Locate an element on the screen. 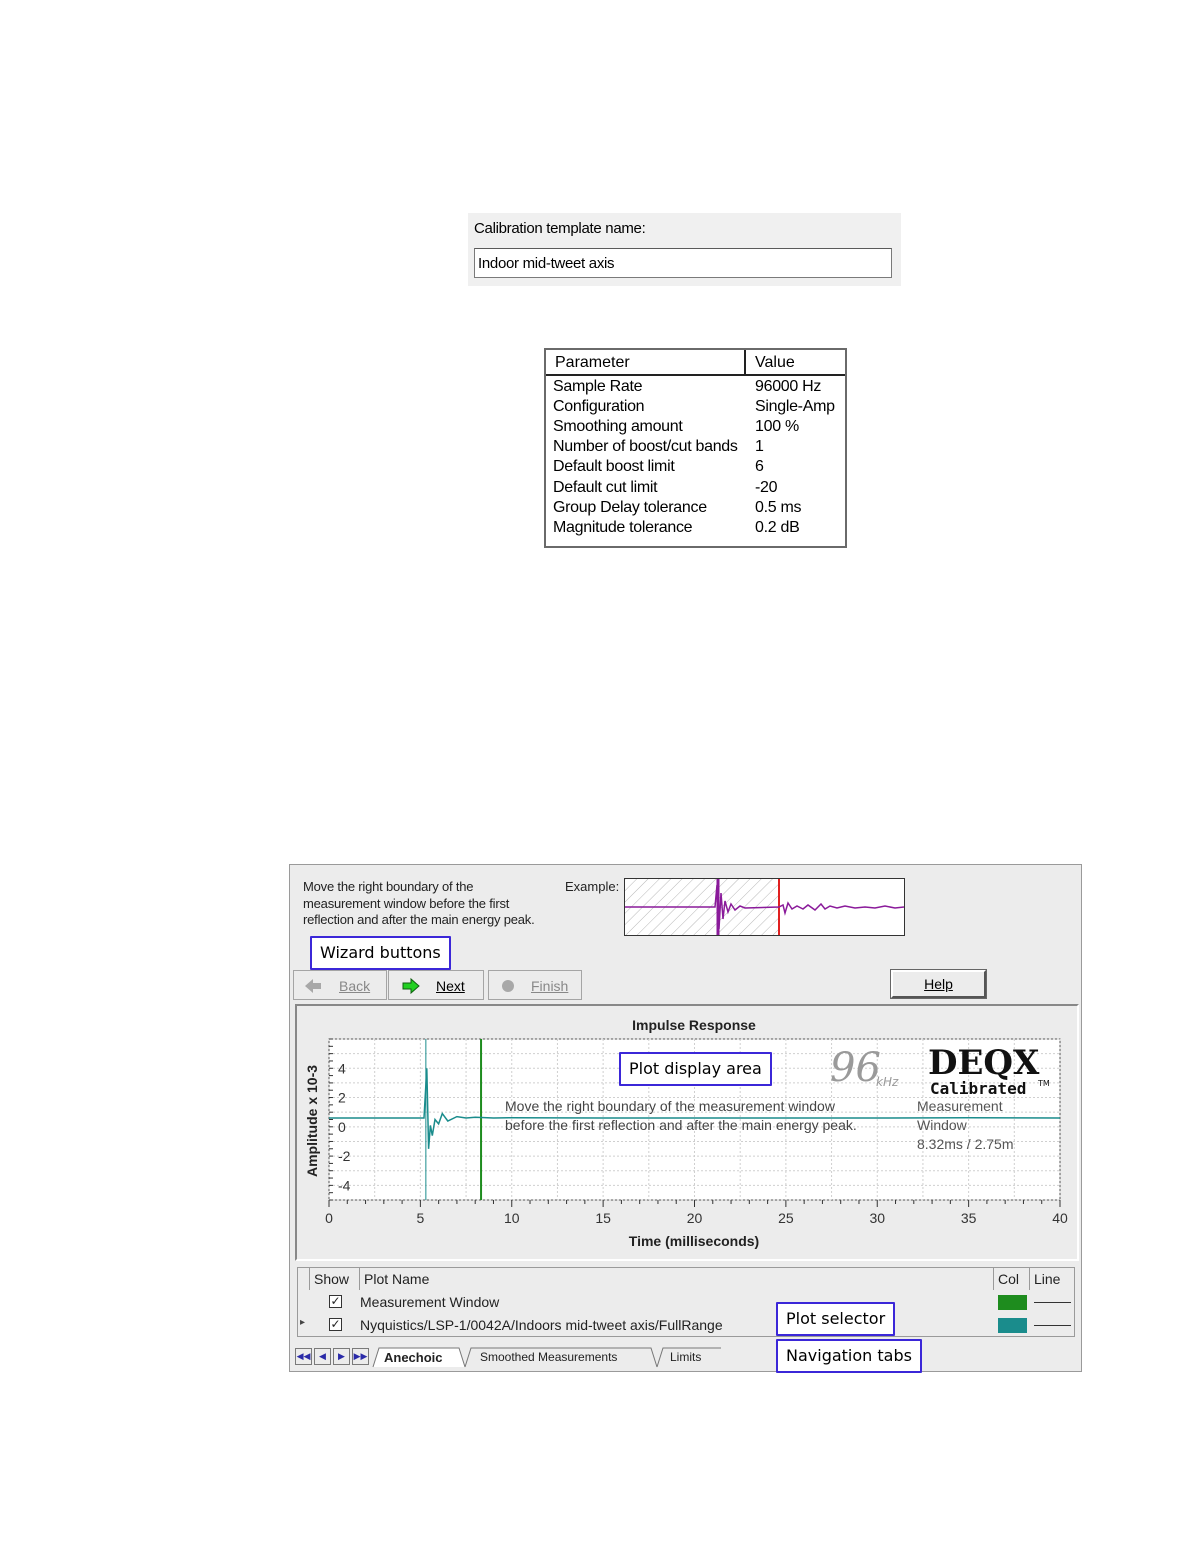 The image size is (1190, 1546). x-axis-label: Time (milliseconds) is located at coordinates (694, 1241).